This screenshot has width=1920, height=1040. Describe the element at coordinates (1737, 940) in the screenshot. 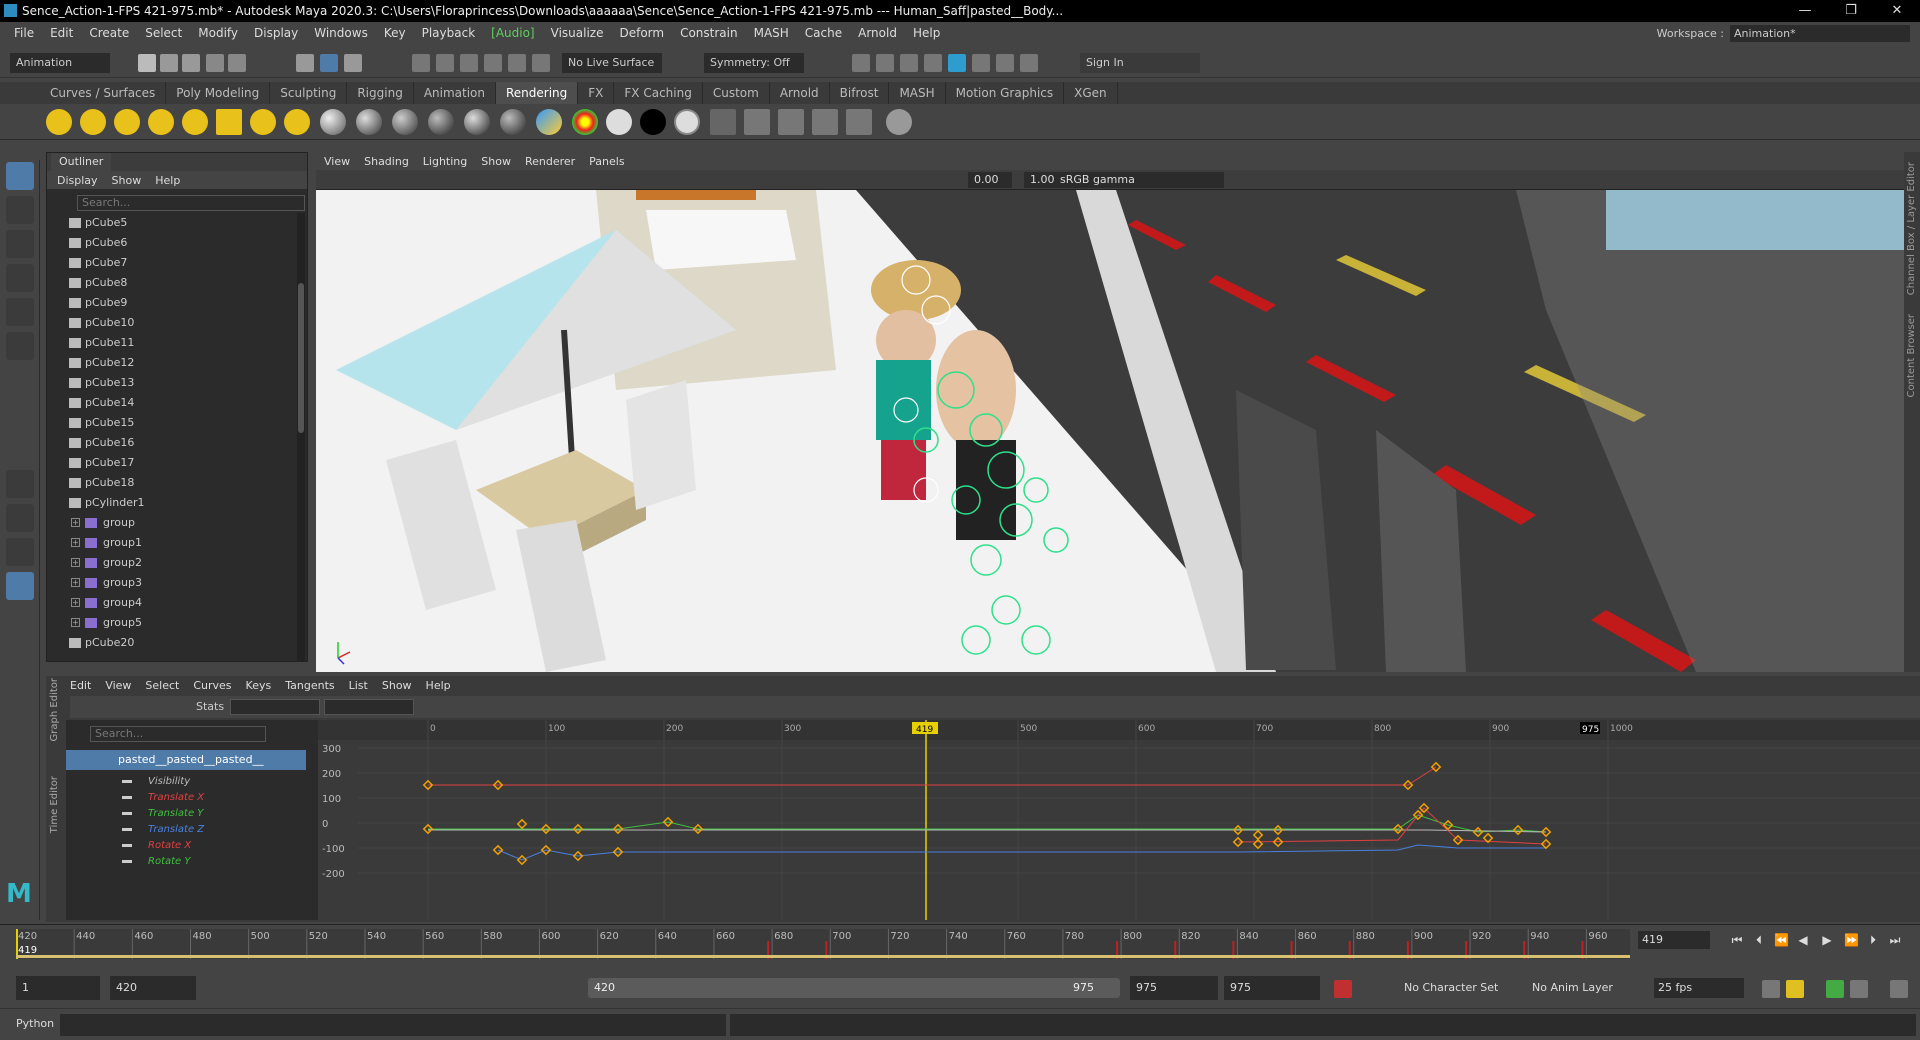

I see `go-to-start-icon: ⏮` at that location.